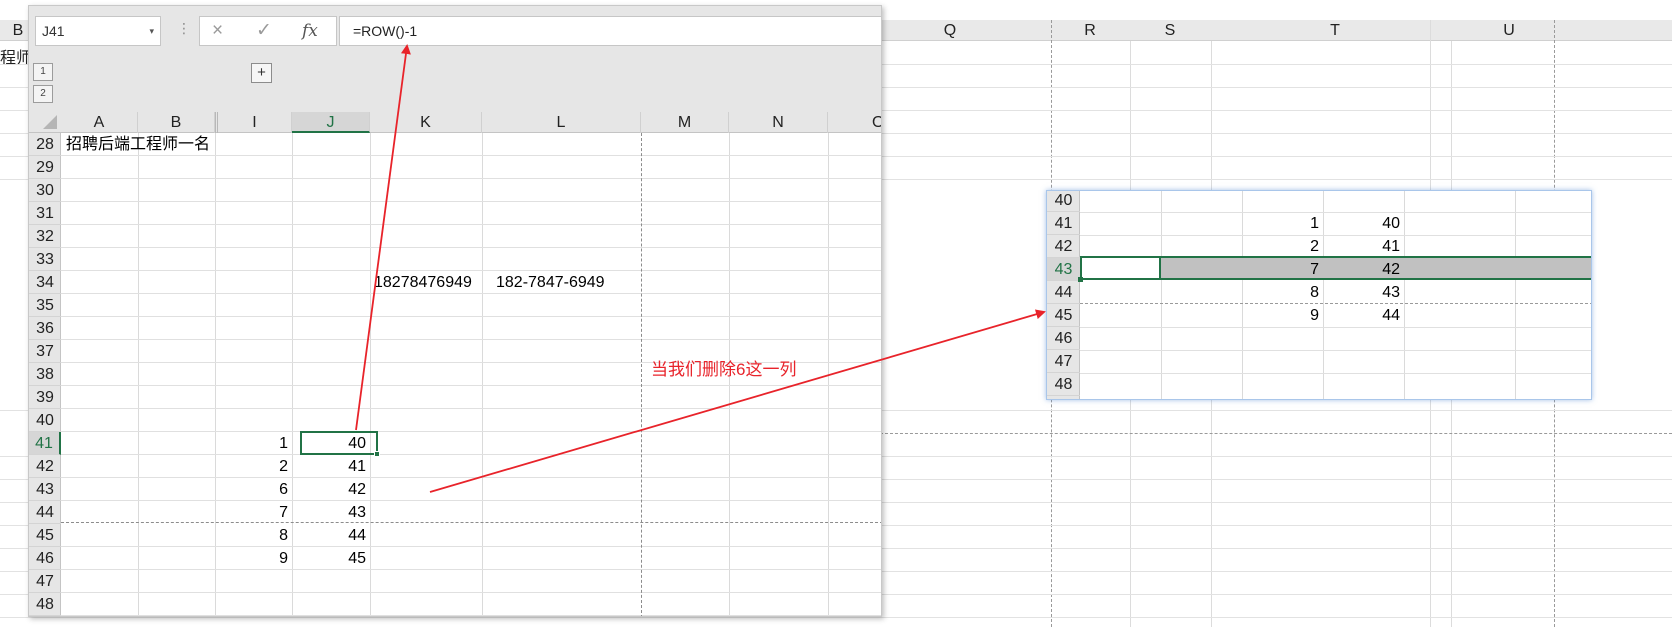  What do you see at coordinates (1314, 292) in the screenshot?
I see `preview-cell-a44: 8` at bounding box center [1314, 292].